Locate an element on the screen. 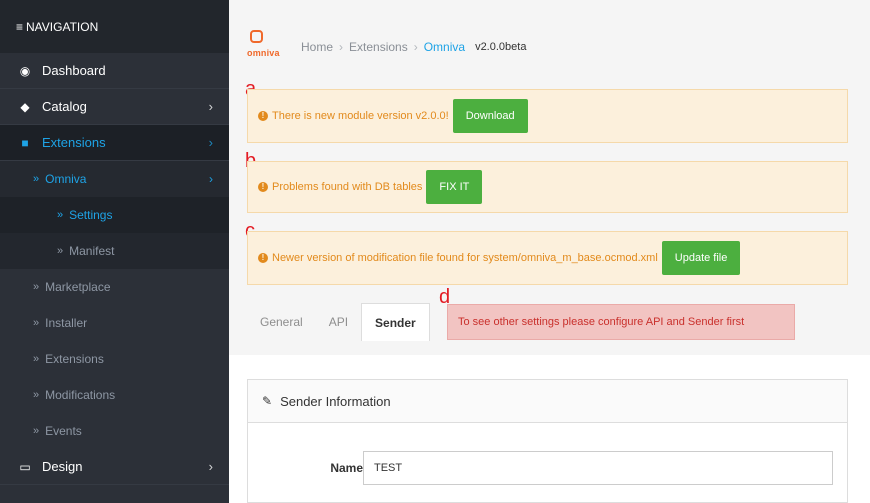 This screenshot has height=503, width=870. breadcrumb-home: Home is located at coordinates (317, 47).